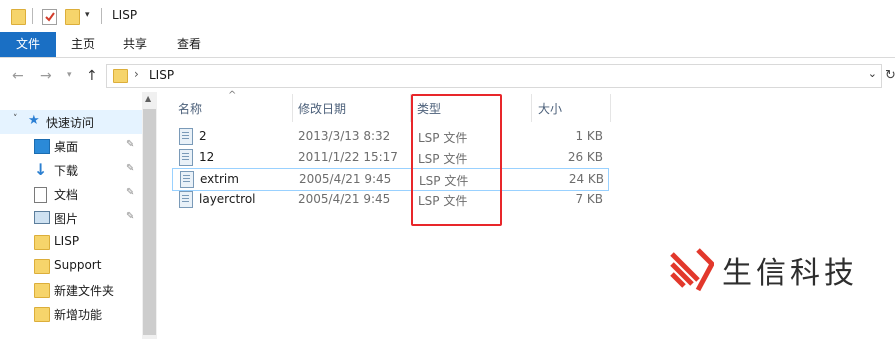 The width and height of the screenshot is (895, 339). What do you see at coordinates (872, 73) in the screenshot?
I see `chevron-down-icon: ⌄` at bounding box center [872, 73].